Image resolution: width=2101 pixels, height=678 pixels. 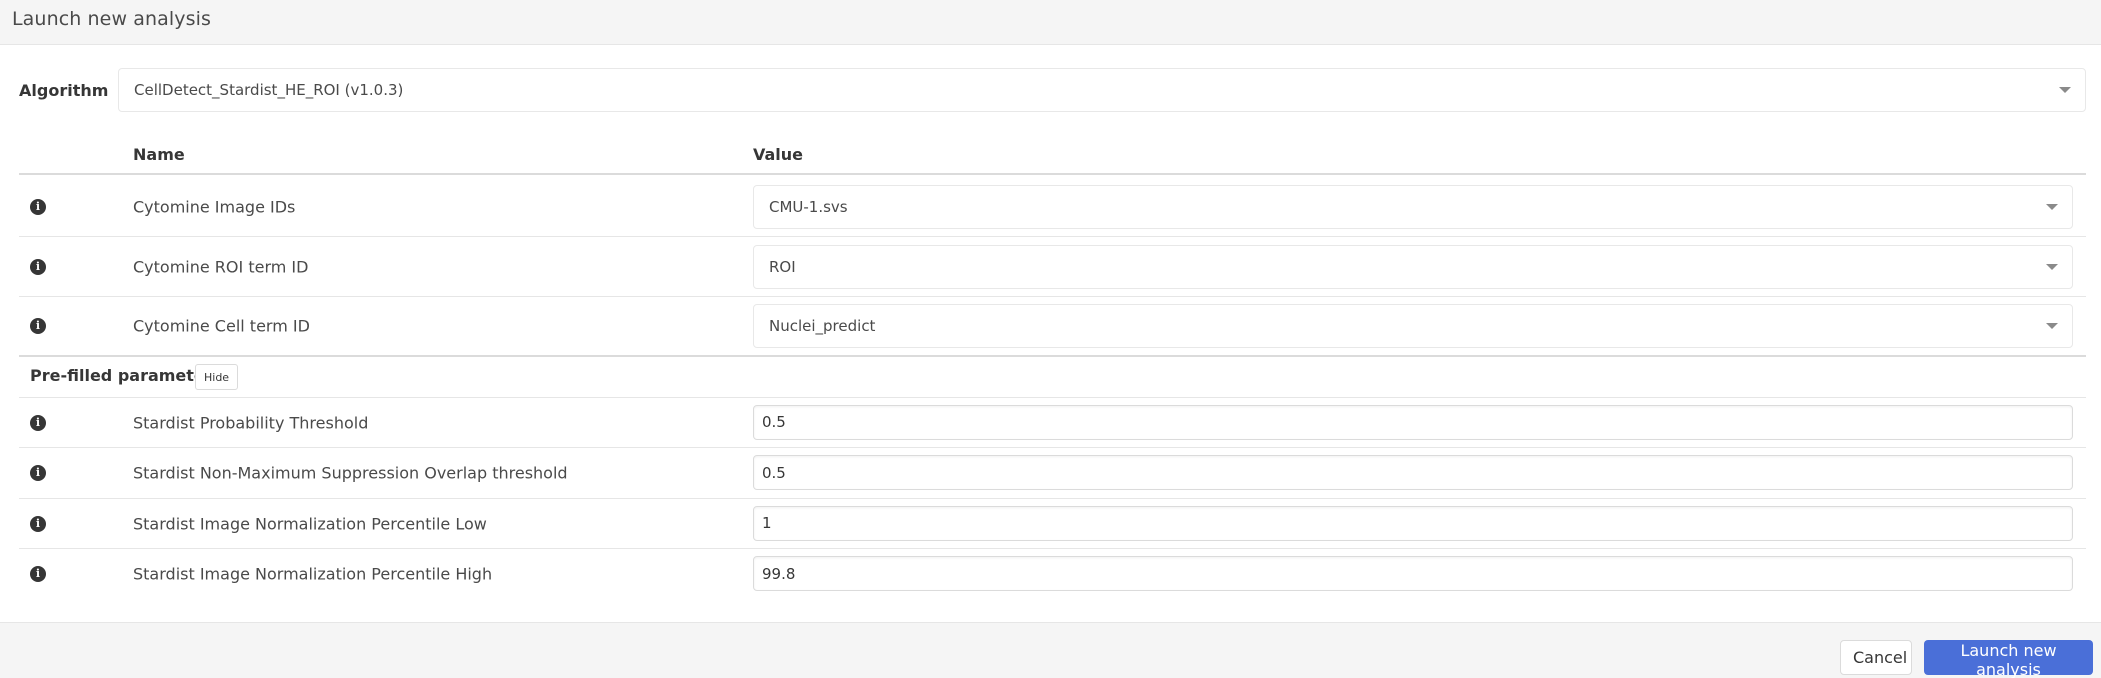 What do you see at coordinates (159, 154) in the screenshot?
I see `column-header-name: Name` at bounding box center [159, 154].